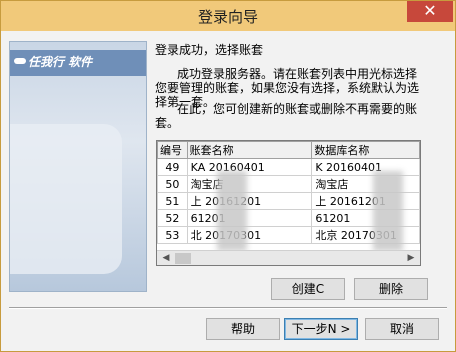 This screenshot has height=352, width=456. Describe the element at coordinates (228, 308) in the screenshot. I see `footer-divider` at that location.